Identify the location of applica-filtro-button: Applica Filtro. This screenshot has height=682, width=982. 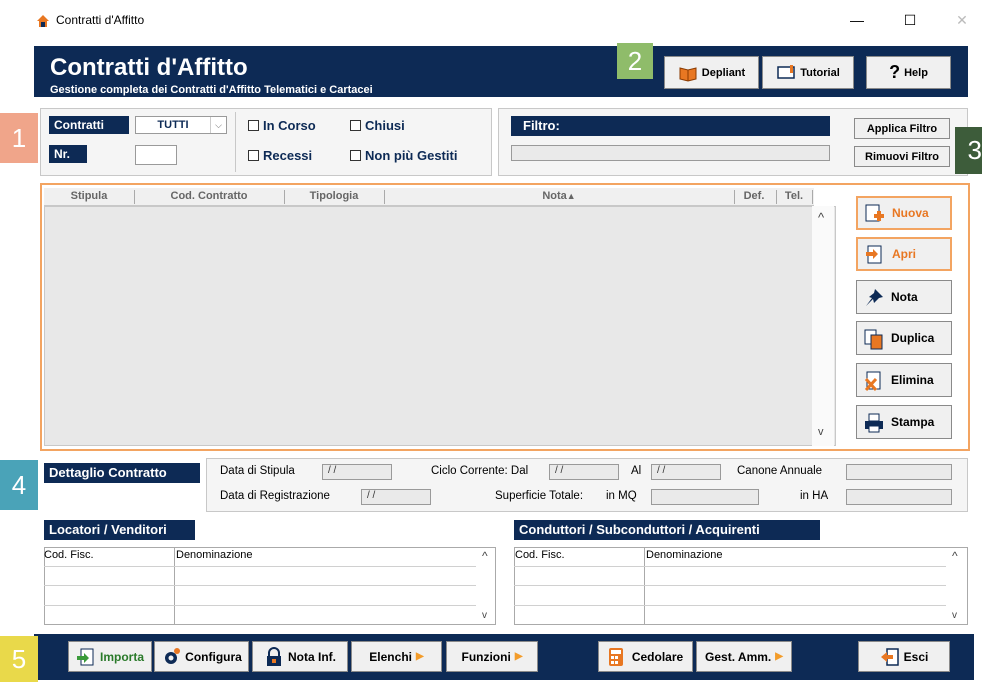
(902, 128).